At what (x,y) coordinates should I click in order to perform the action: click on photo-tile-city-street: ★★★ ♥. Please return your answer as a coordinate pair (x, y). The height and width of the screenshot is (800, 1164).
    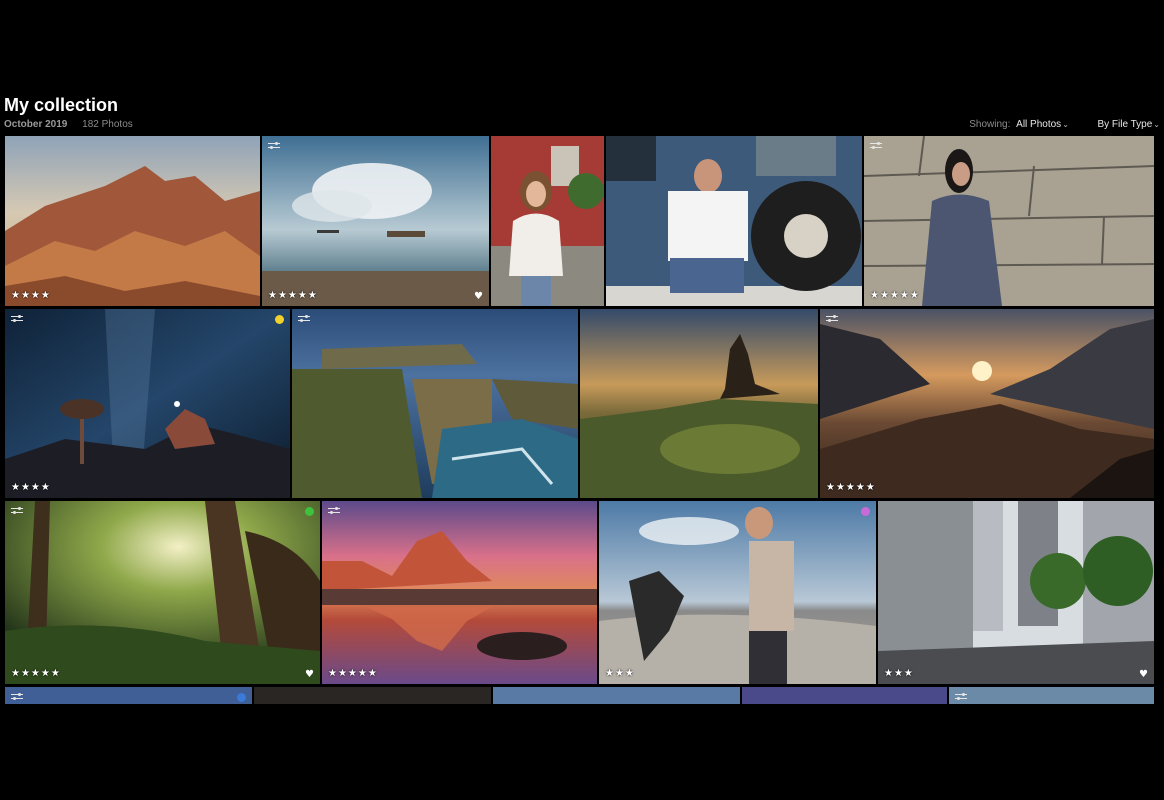
    Looking at the image, I should click on (1016, 592).